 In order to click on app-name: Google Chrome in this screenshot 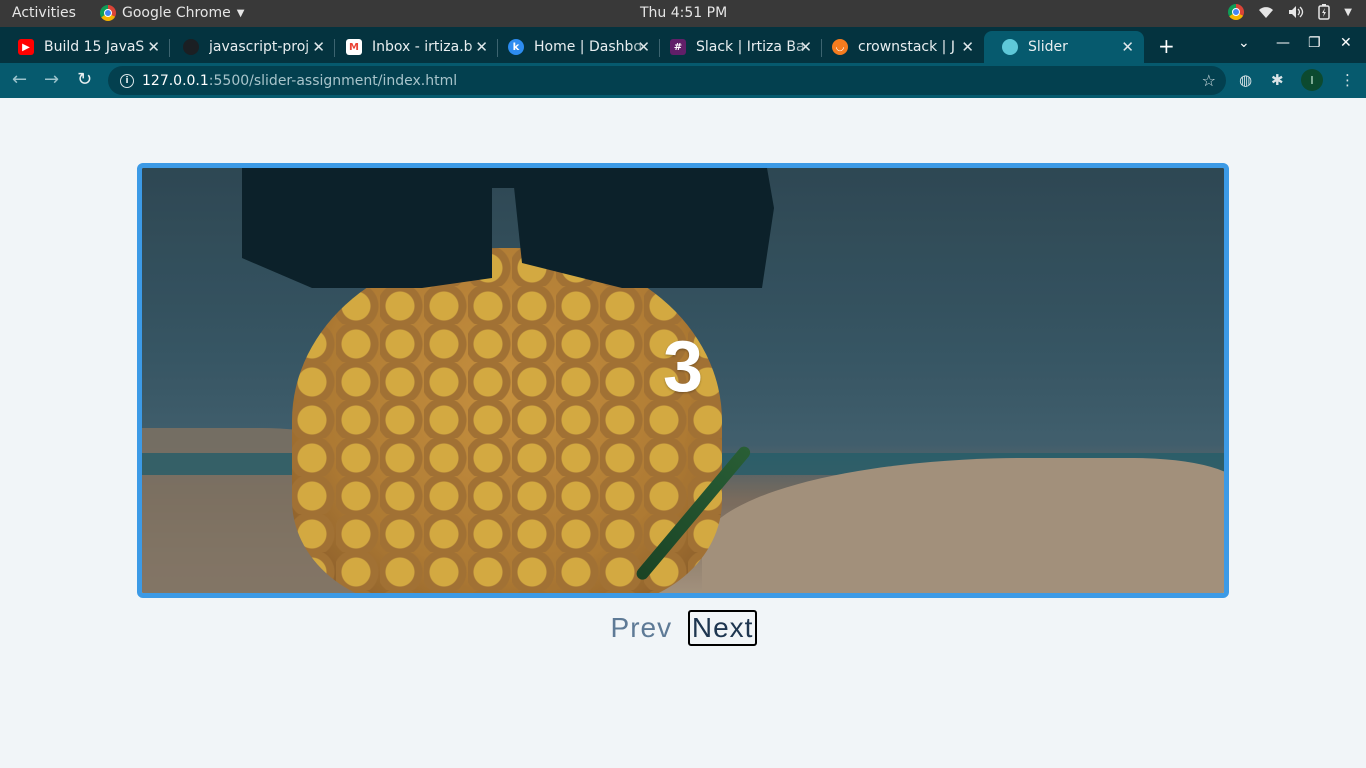, I will do `click(176, 13)`.